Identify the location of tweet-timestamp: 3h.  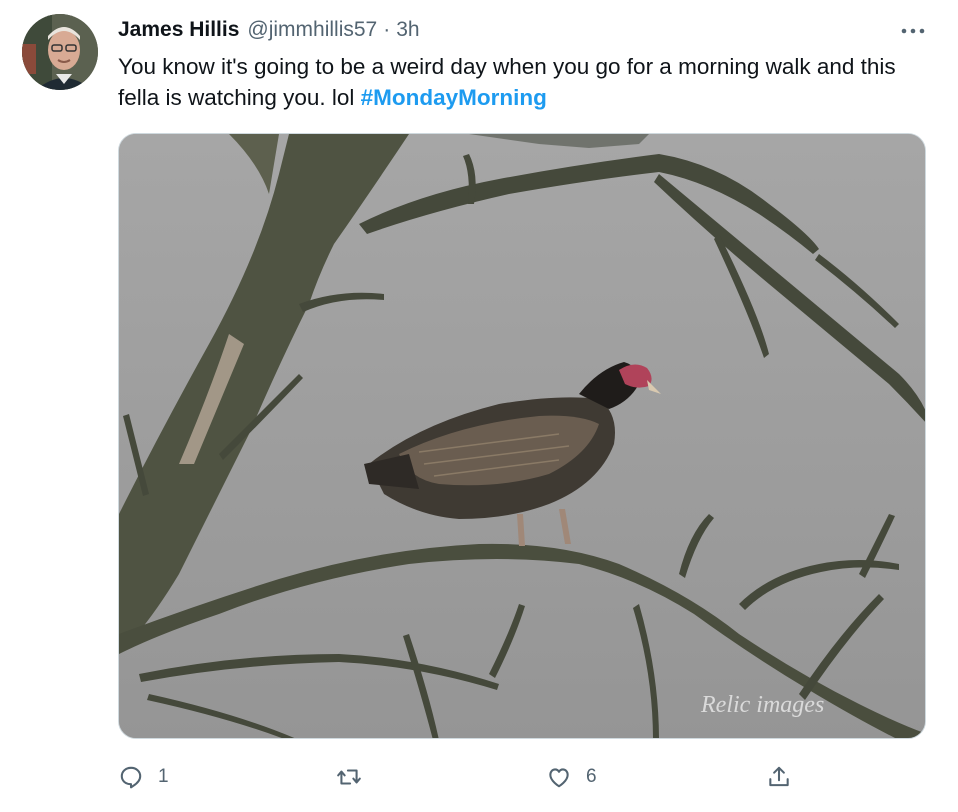
(407, 30).